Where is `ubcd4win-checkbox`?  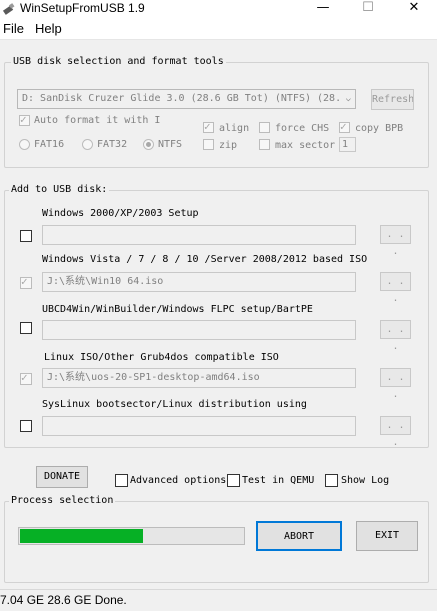
ubcd4win-checkbox is located at coordinates (26, 328).